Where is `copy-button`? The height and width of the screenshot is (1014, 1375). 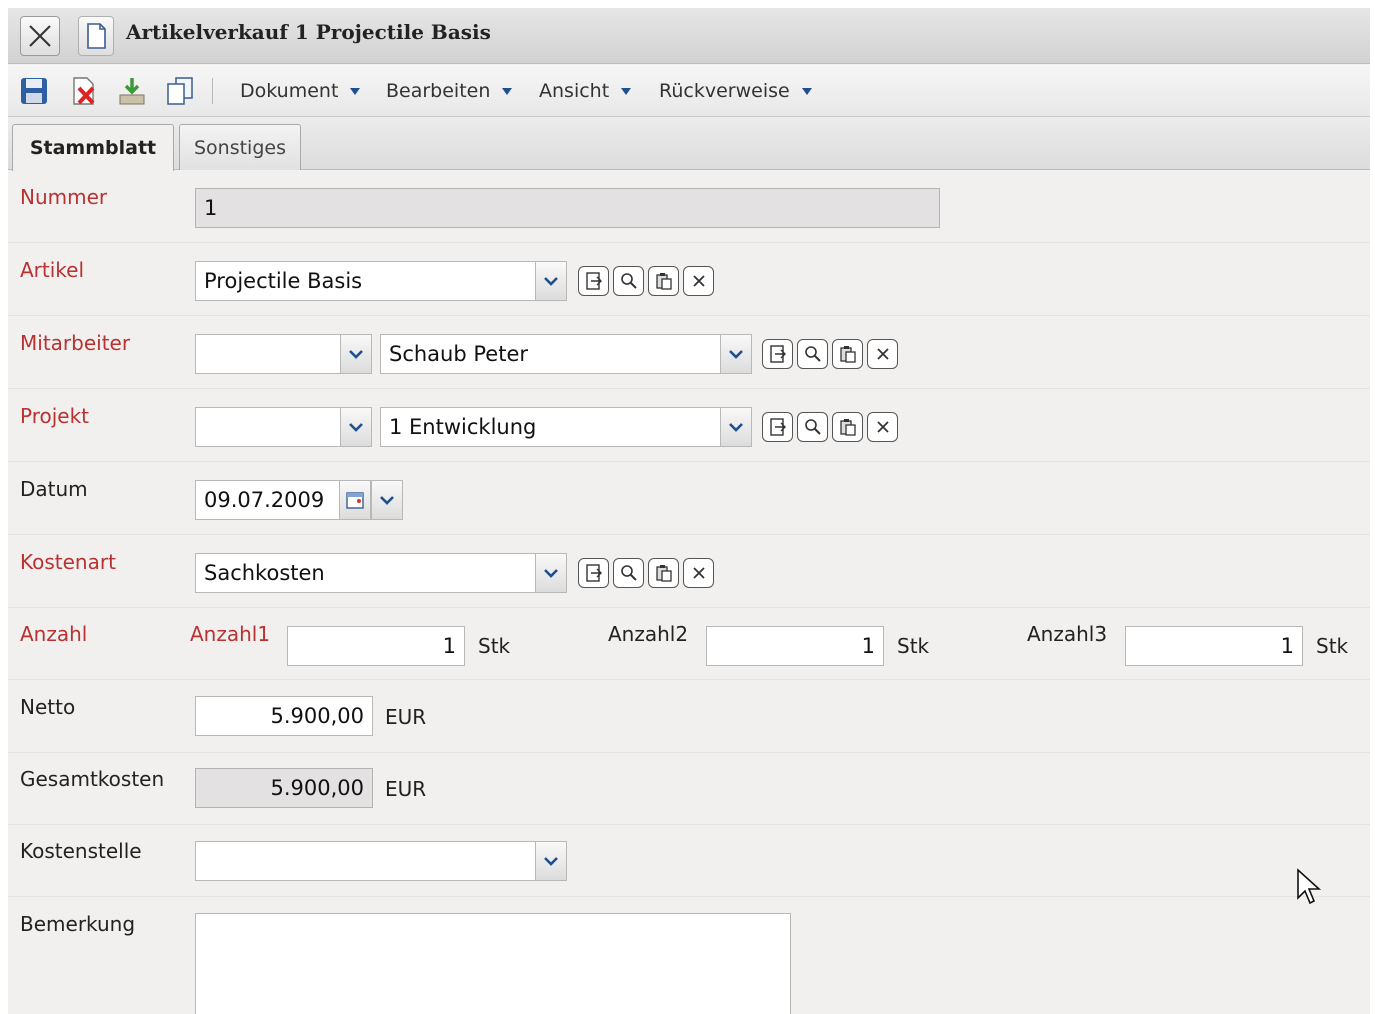 copy-button is located at coordinates (180, 91).